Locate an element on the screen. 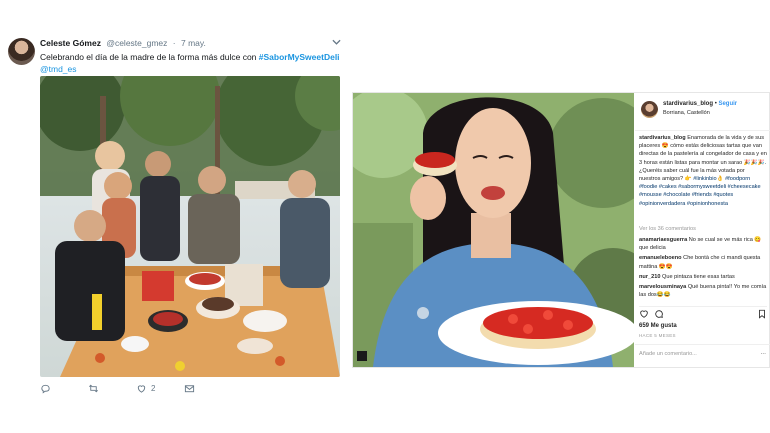 Image resolution: width=770 pixels, height=433 pixels. reply-icon is located at coordinates (45, 389).